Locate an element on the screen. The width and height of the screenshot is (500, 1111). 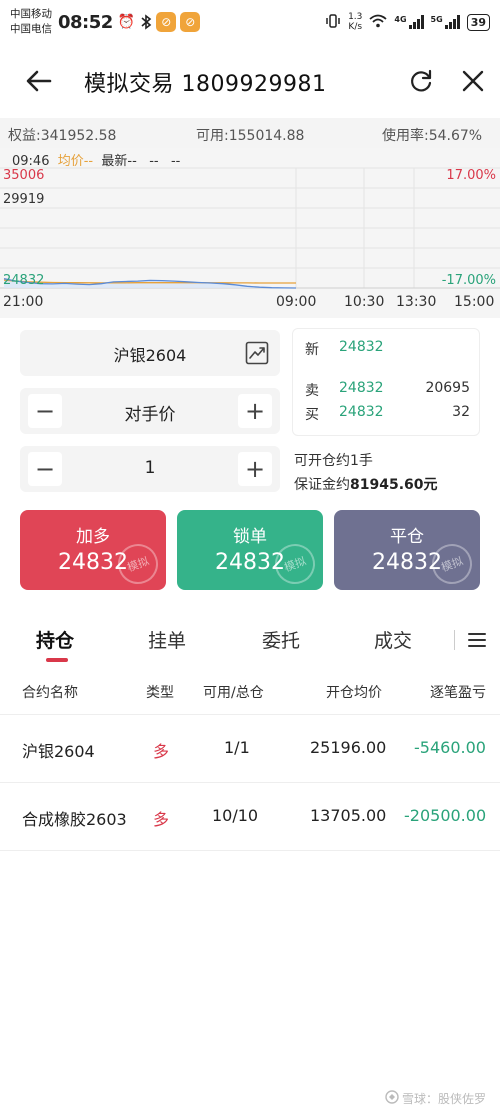
carrier-info: 中国移动 中国电信 is located at coordinates (31, 22).